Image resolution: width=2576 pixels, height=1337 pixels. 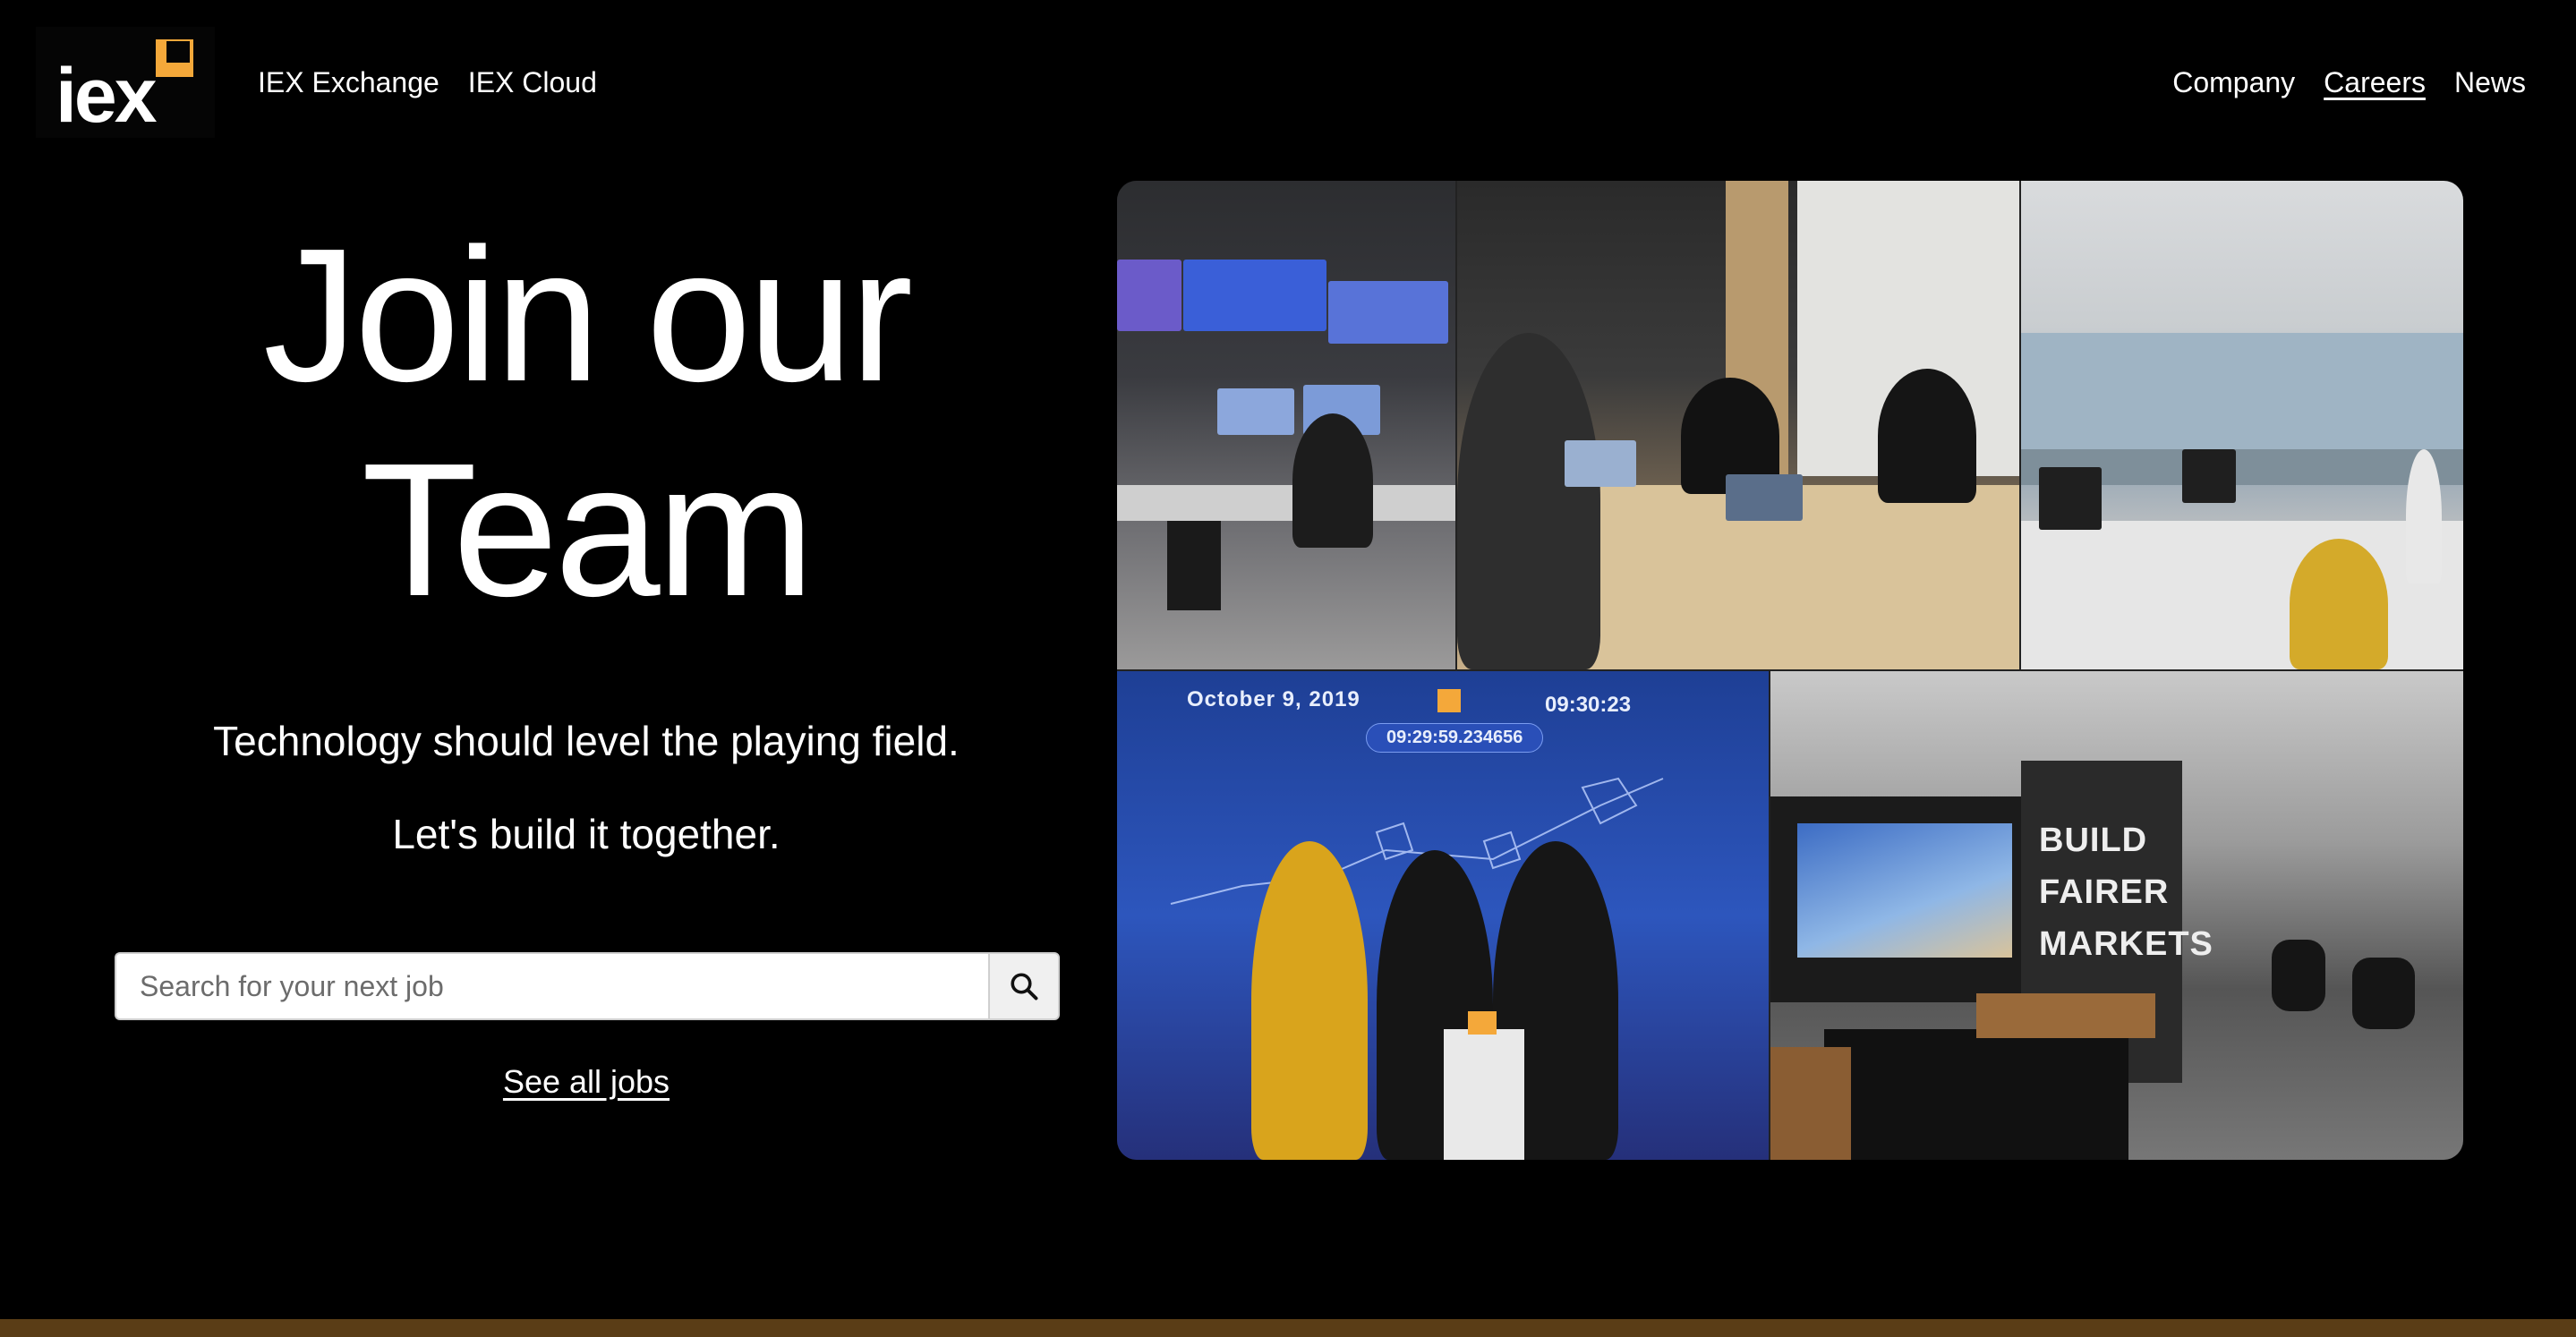 What do you see at coordinates (2242, 425) in the screenshot?
I see `photo-office-view` at bounding box center [2242, 425].